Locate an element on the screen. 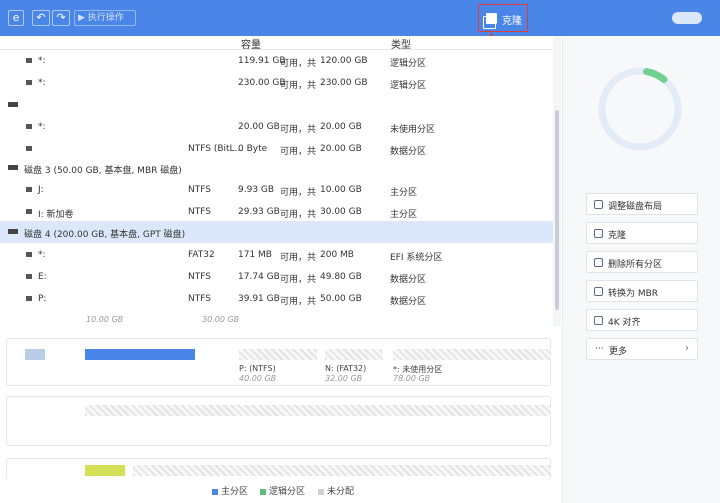  apply-button: ▶ 执行操作 is located at coordinates (105, 18).